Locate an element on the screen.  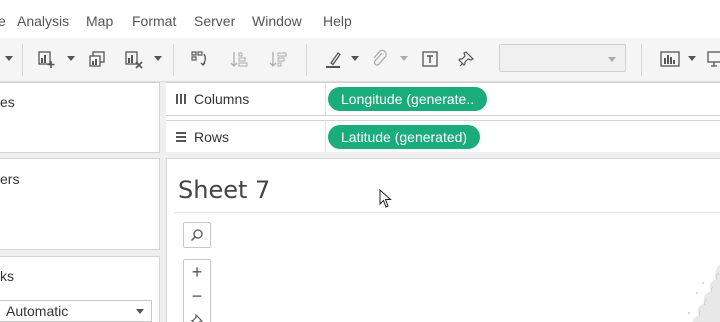
rows-label-text: Rows is located at coordinates (212, 137).